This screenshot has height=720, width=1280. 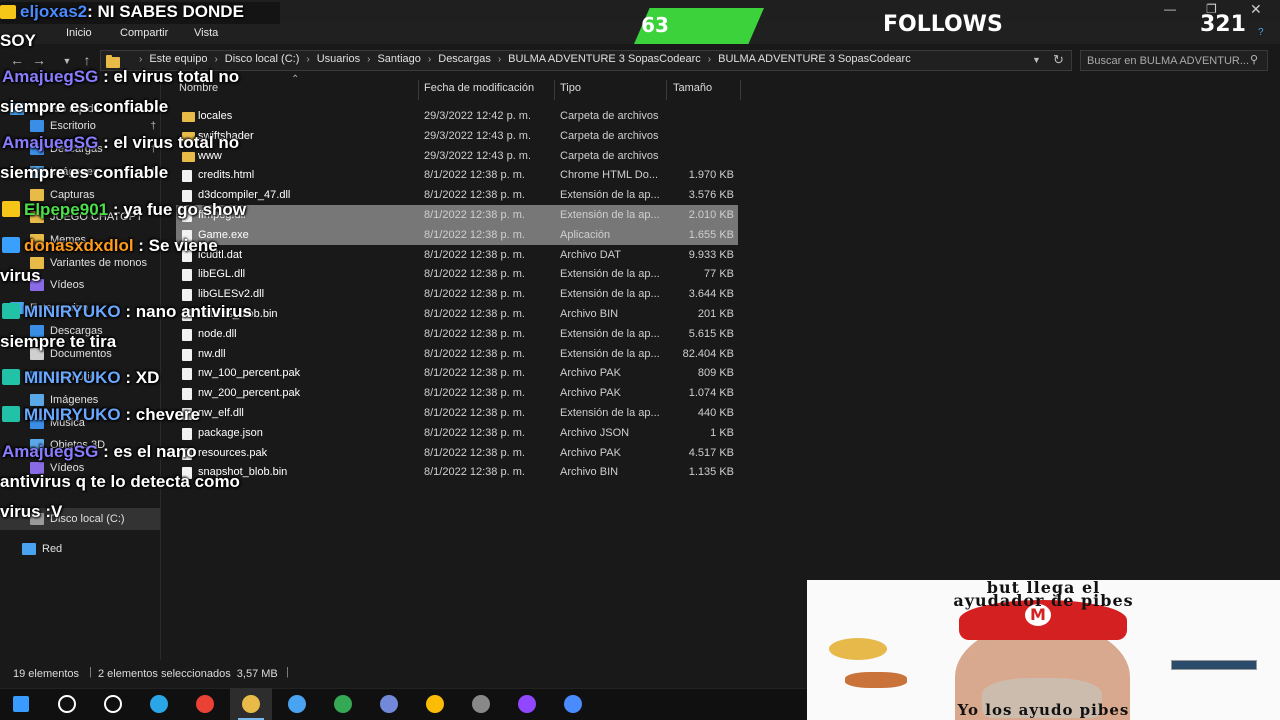 I want to click on meme-caption-line2: ayudador de pibes, so click(x=1043, y=600).